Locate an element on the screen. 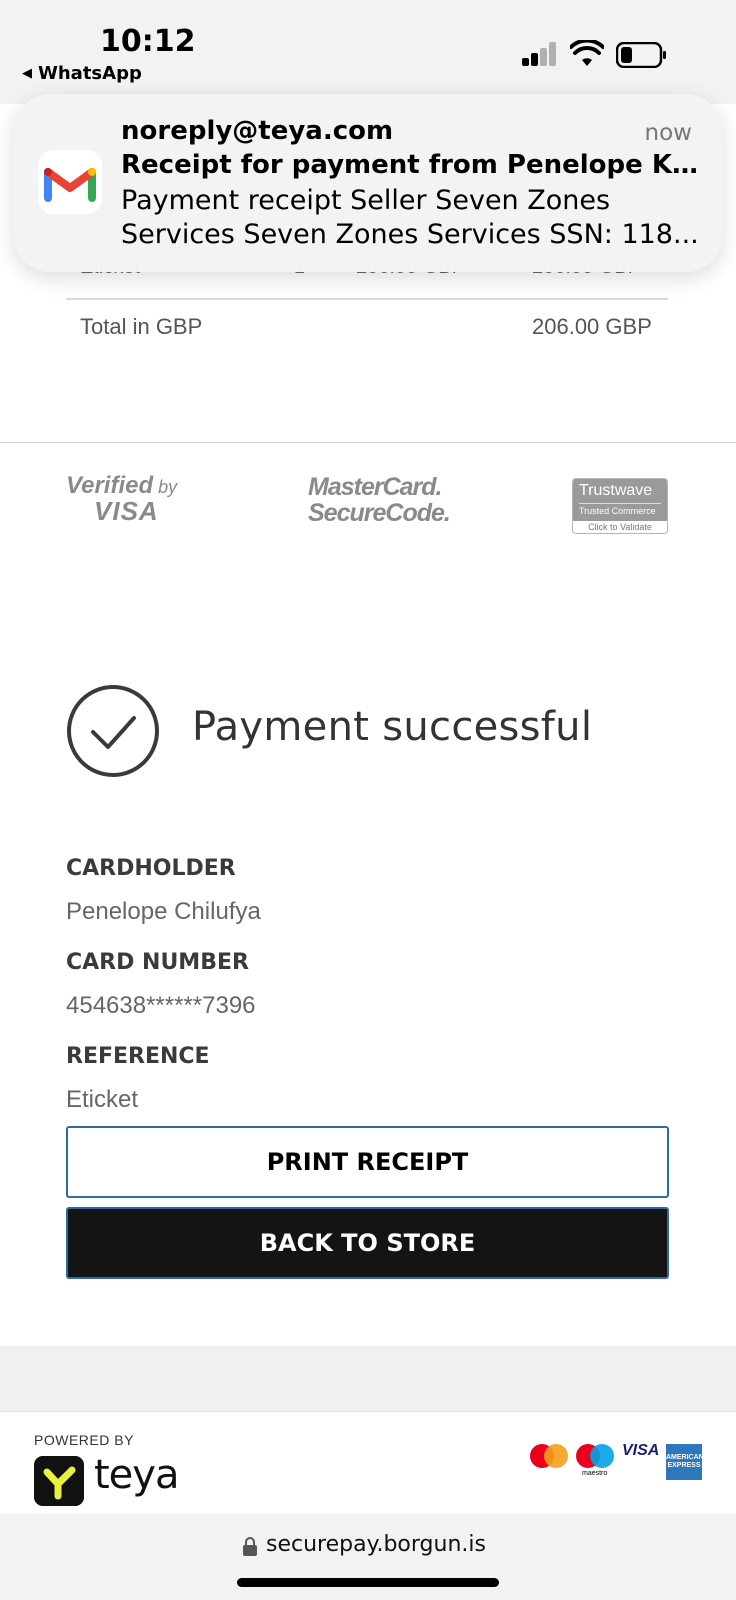 The height and width of the screenshot is (1600, 736). cardholder-value: Penelope Chilufya is located at coordinates (163, 911).